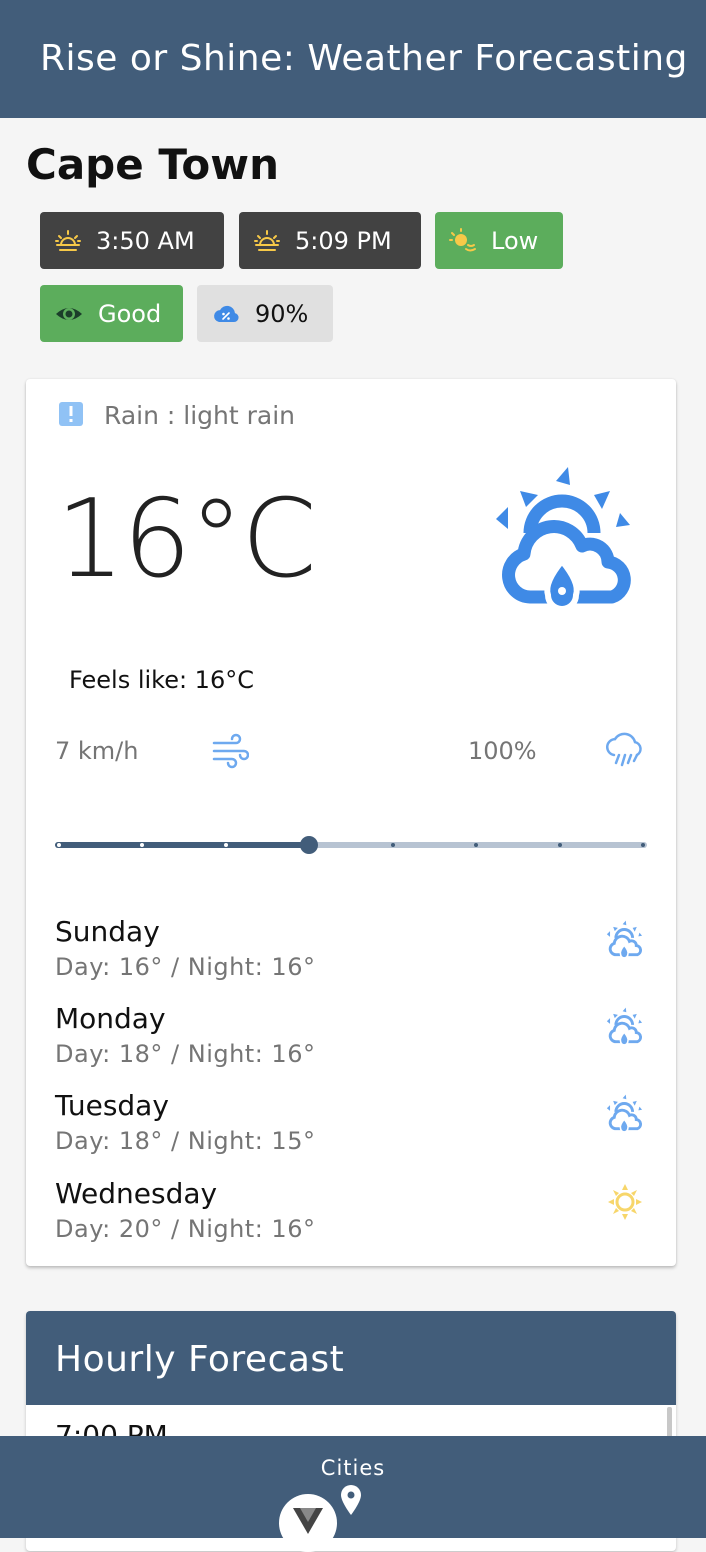 This screenshot has width=706, height=1552. What do you see at coordinates (182, 845) in the screenshot?
I see `slider-fill` at bounding box center [182, 845].